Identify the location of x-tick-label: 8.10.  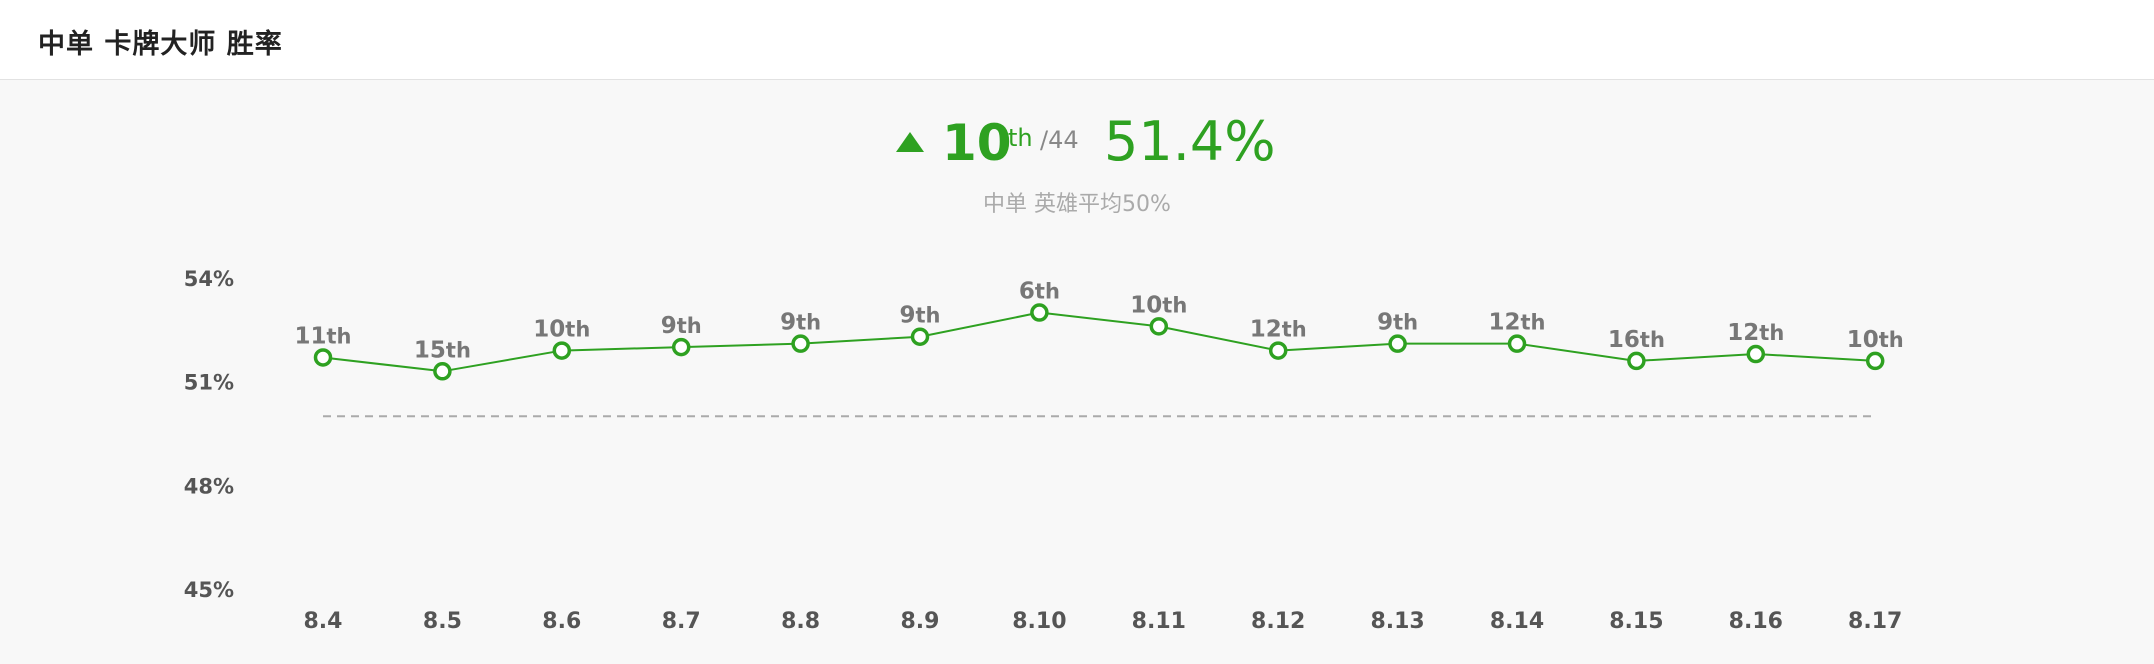
(1039, 621).